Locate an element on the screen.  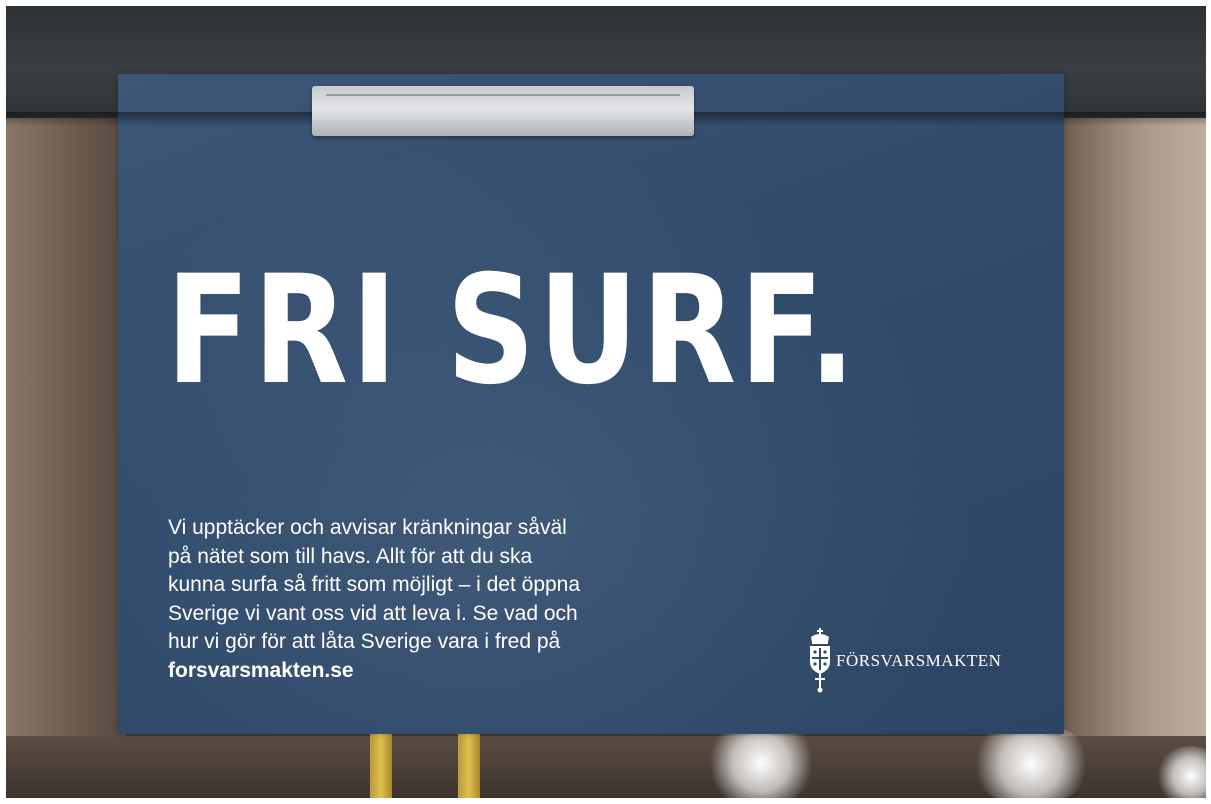
logo-wordmark: FÖRSVARSMAKTEN is located at coordinates (919, 660).